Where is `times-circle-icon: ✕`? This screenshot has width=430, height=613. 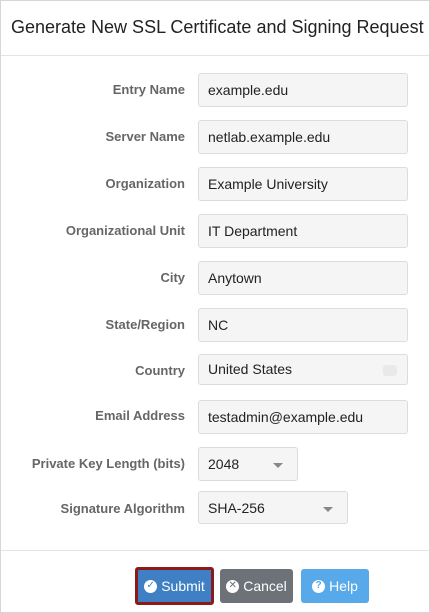 times-circle-icon: ✕ is located at coordinates (233, 586).